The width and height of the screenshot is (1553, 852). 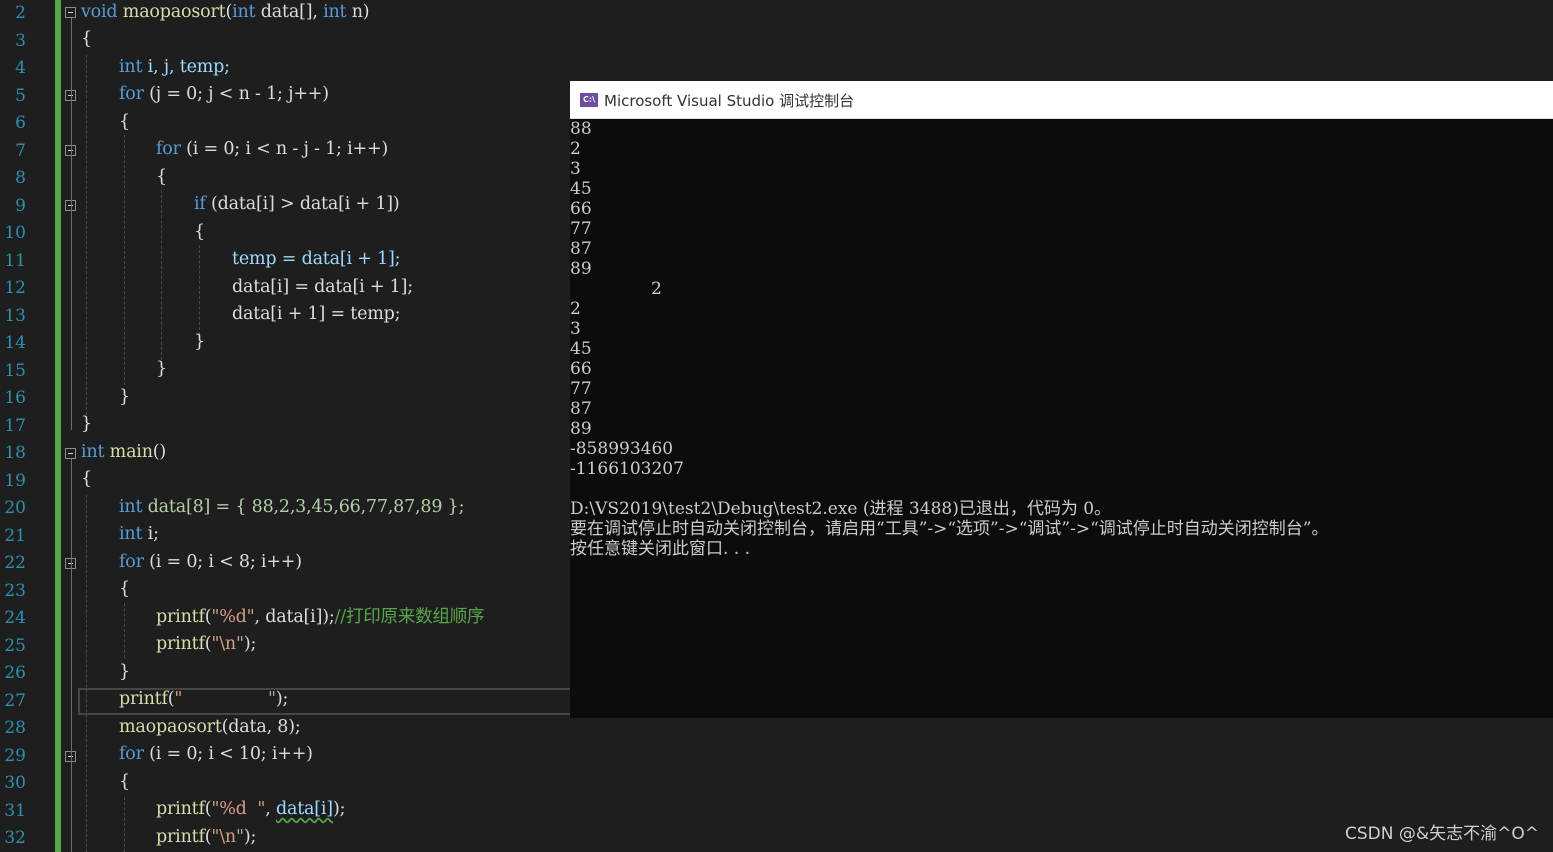 I want to click on code-text: data[],, so click(x=289, y=12).